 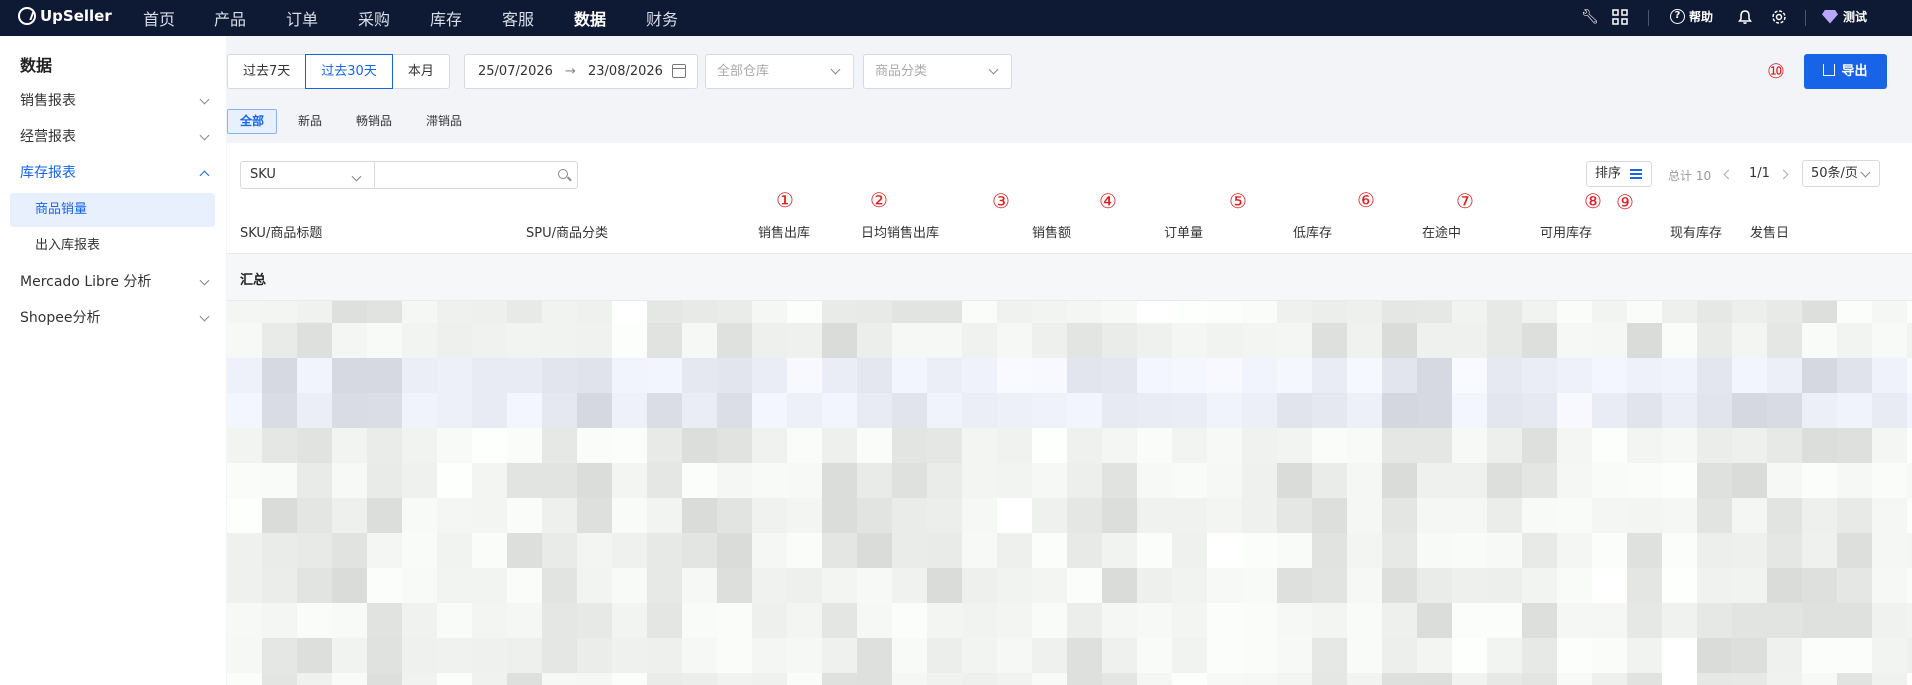 What do you see at coordinates (1620, 17) in the screenshot?
I see `apps-grid-icon` at bounding box center [1620, 17].